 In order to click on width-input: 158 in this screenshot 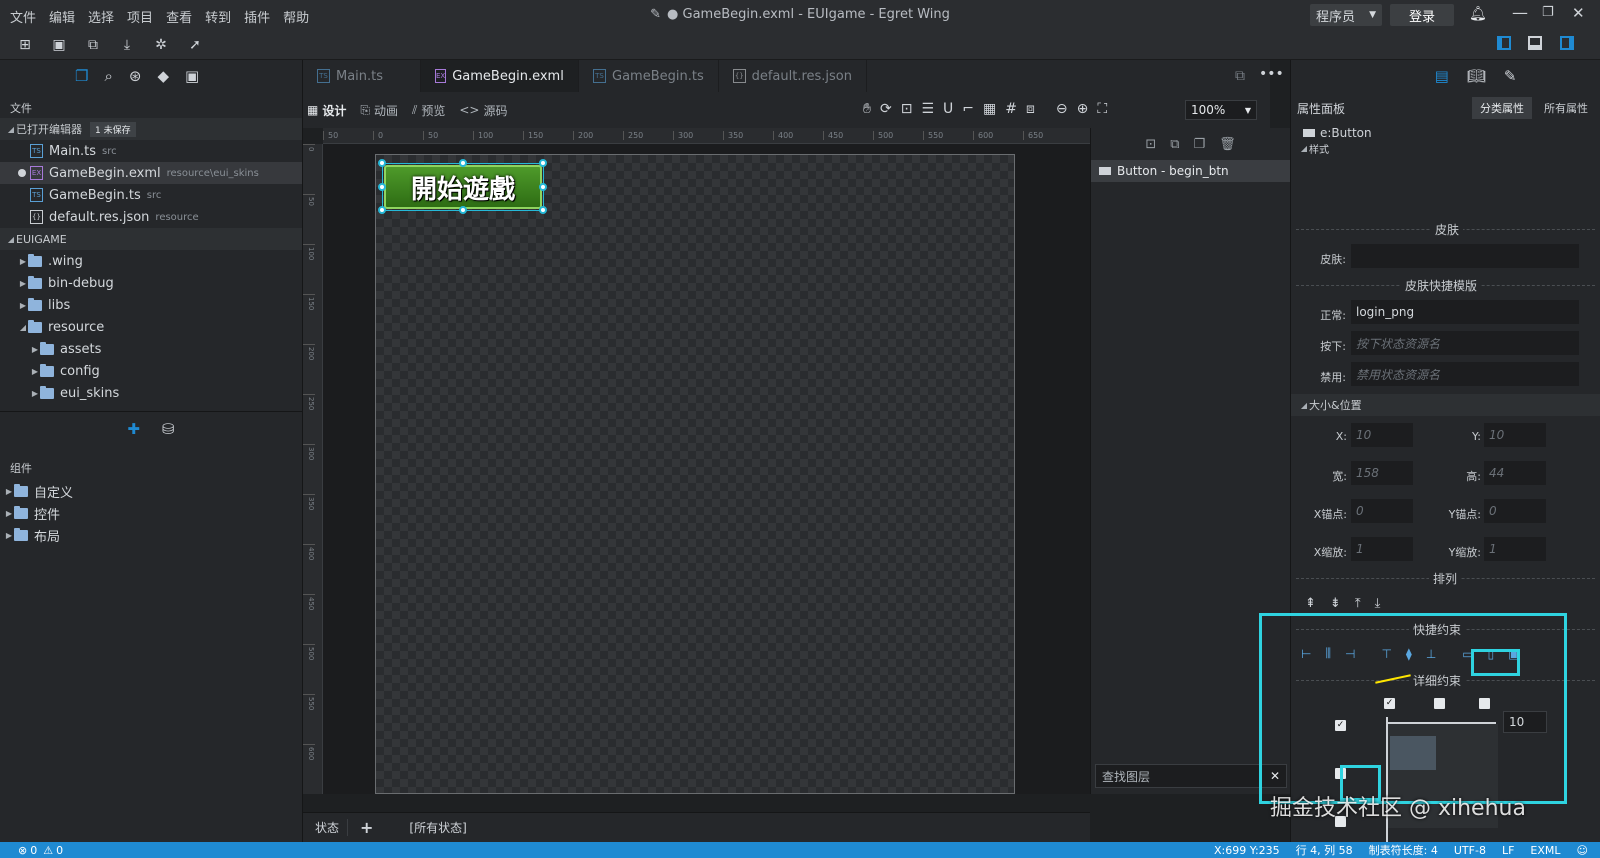, I will do `click(1382, 473)`.